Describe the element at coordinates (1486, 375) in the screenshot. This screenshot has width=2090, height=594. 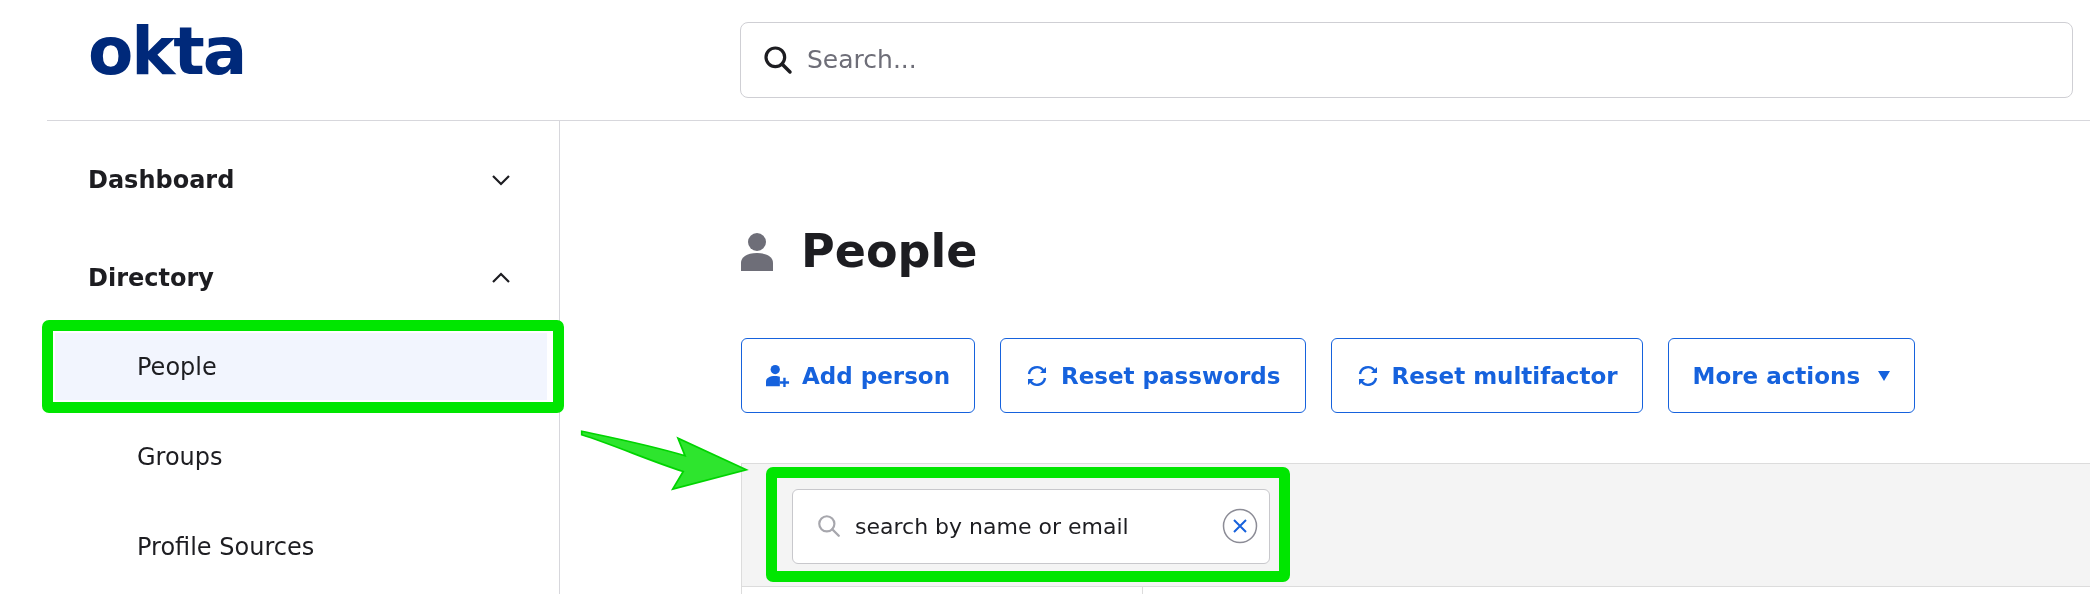
I see `reset-button: Reset multifactor` at that location.